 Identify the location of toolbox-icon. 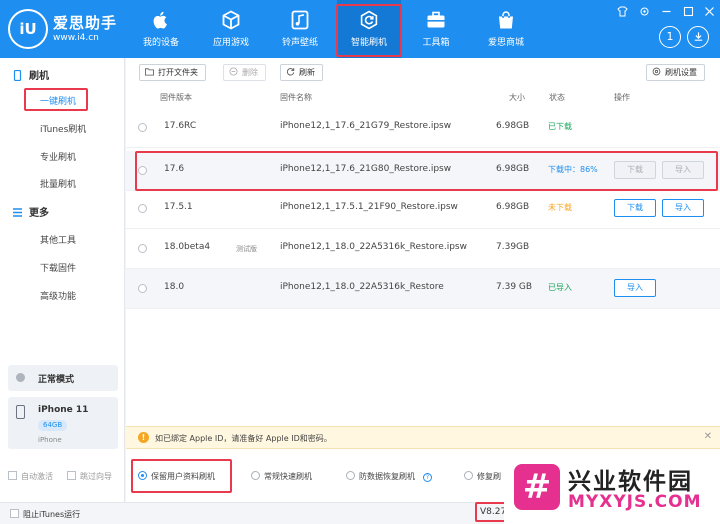
(436, 19).